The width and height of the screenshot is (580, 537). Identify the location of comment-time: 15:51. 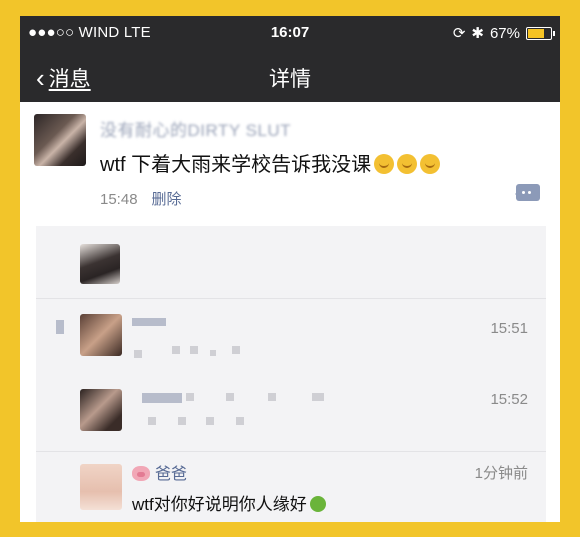
(509, 328).